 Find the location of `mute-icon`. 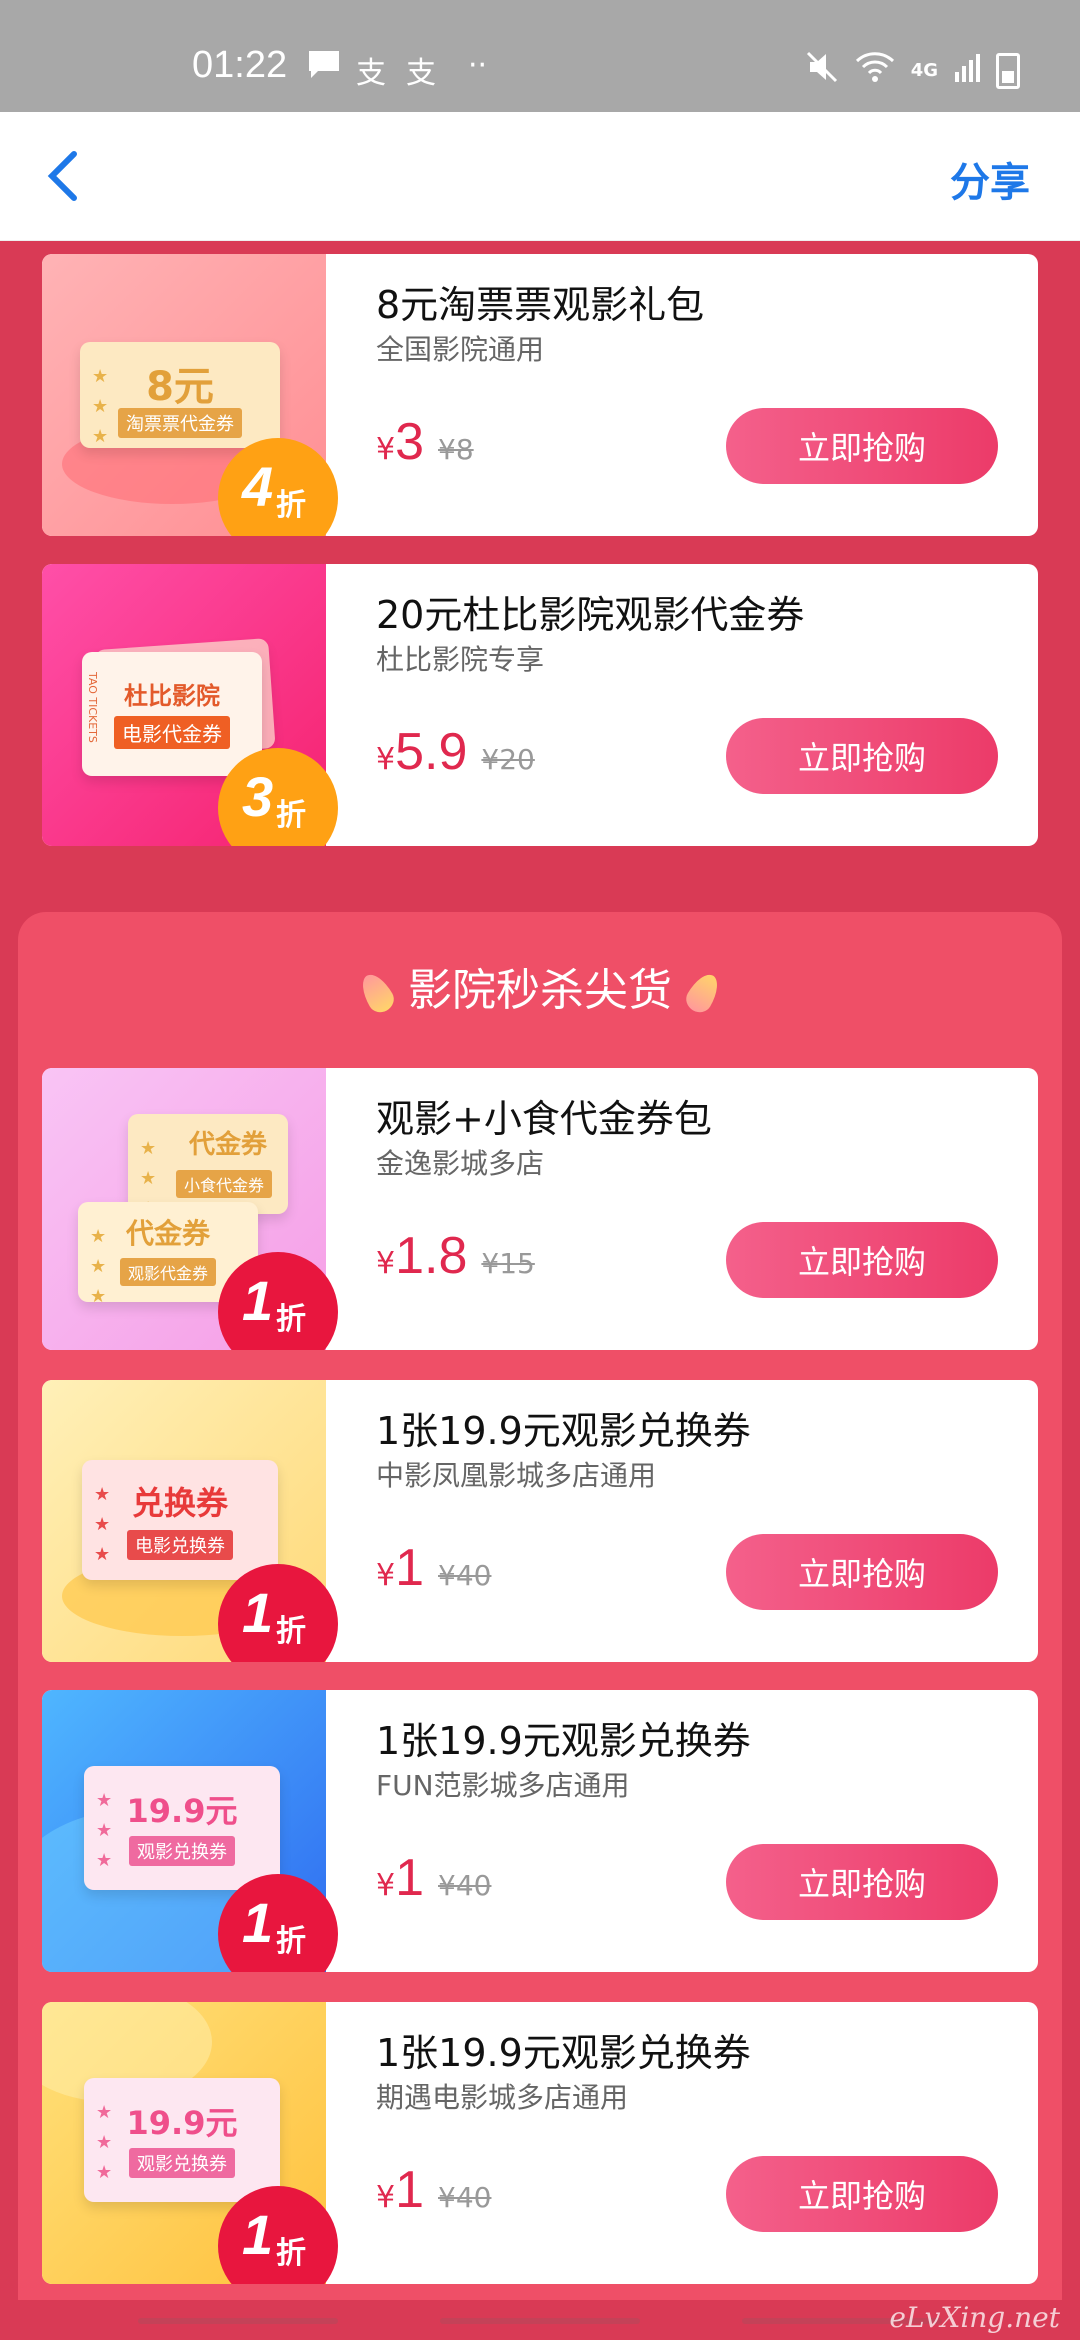

mute-icon is located at coordinates (822, 70).